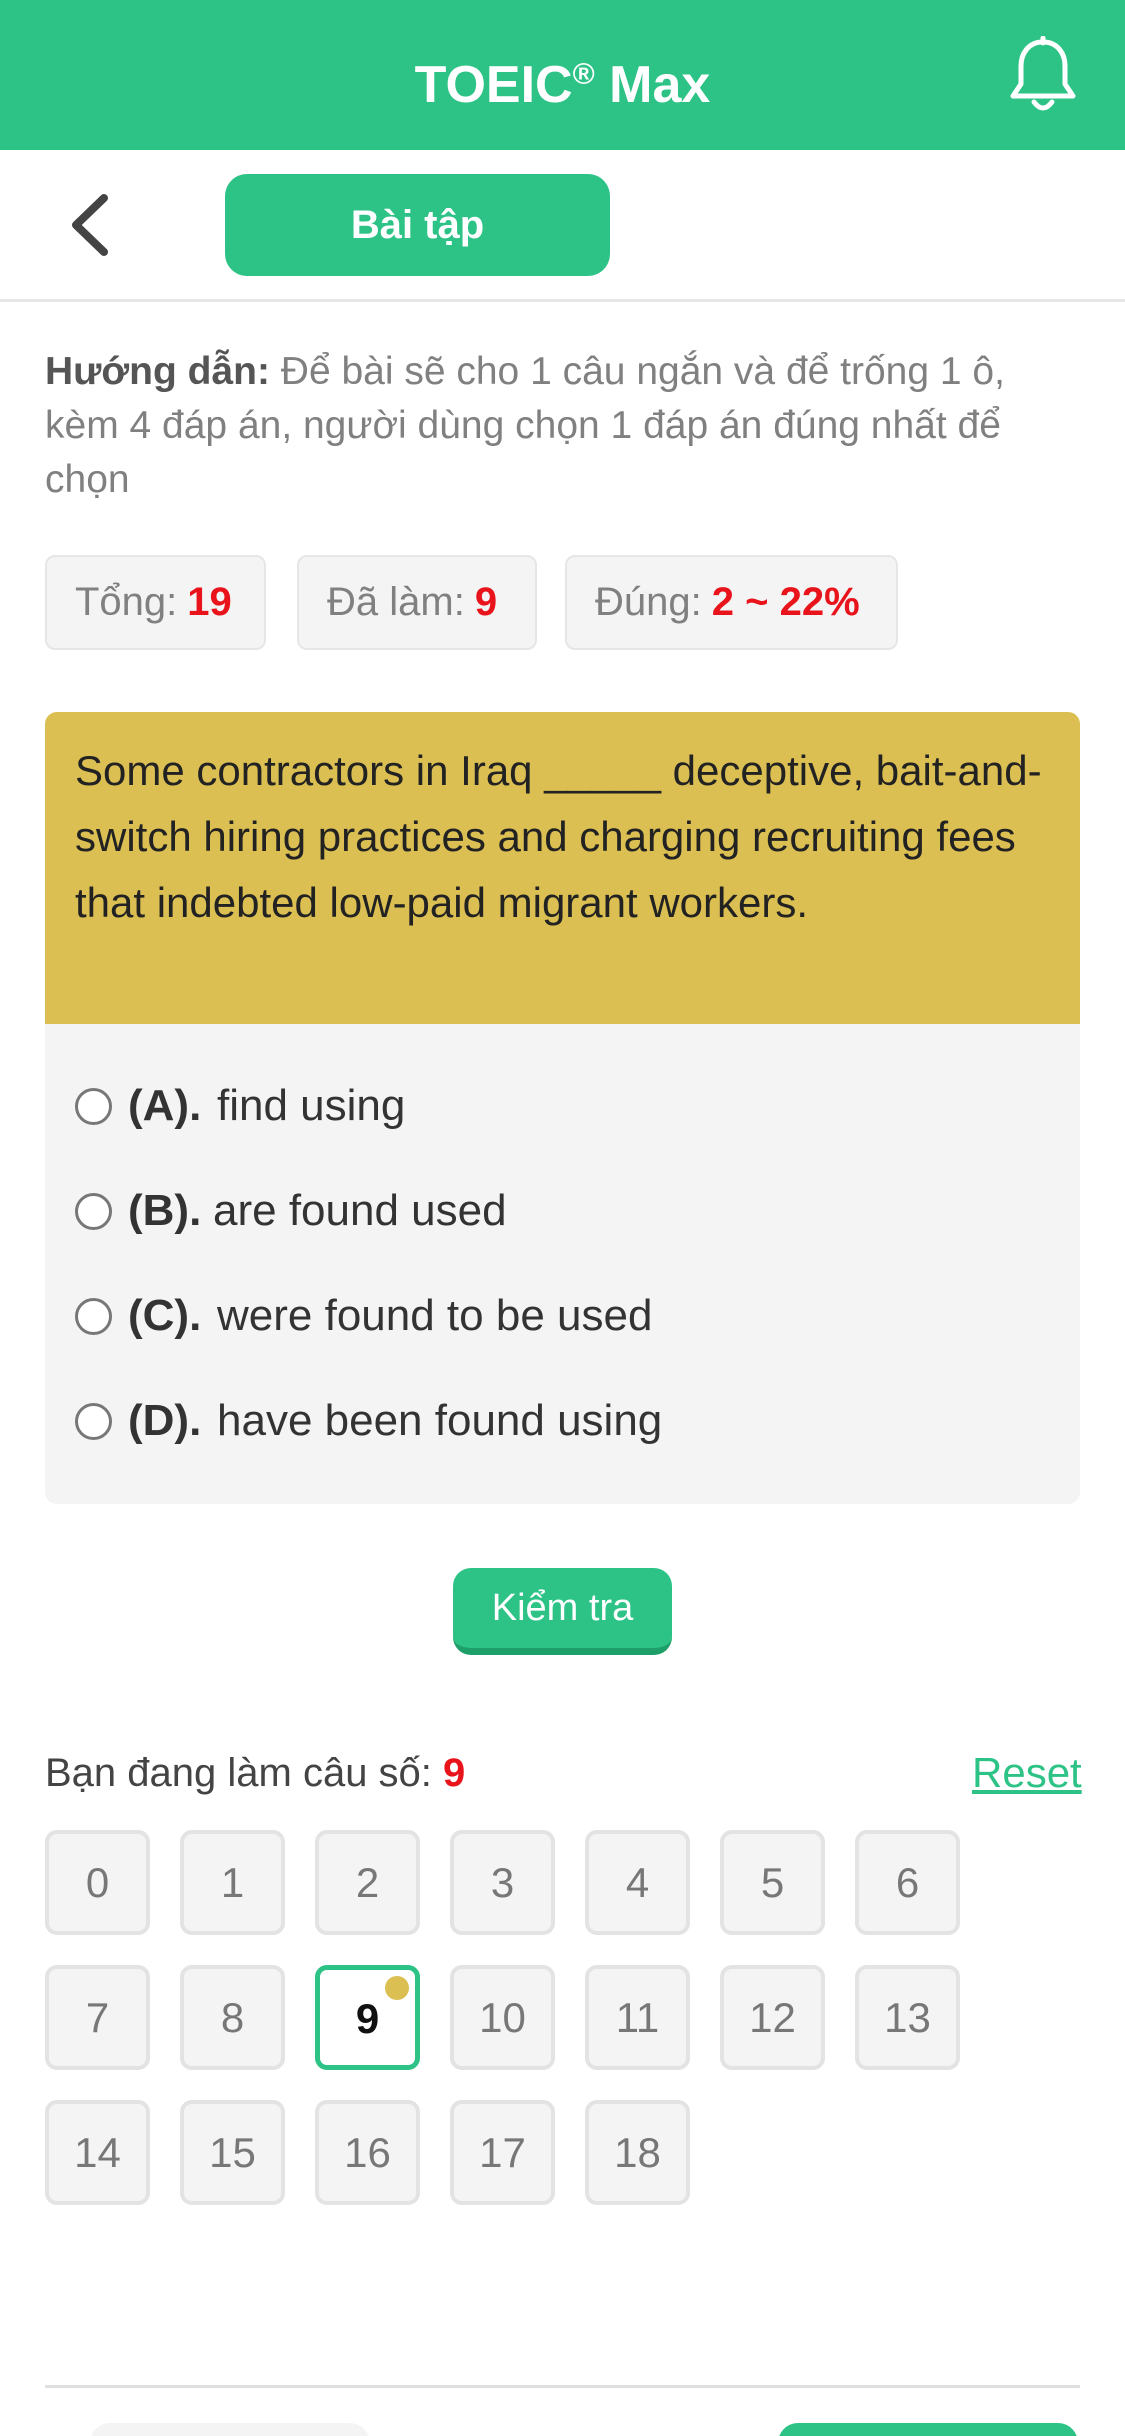 Image resolution: width=1125 pixels, height=2436 pixels. Describe the element at coordinates (417, 602) in the screenshot. I see `stat-done: Đã làm: 9` at that location.